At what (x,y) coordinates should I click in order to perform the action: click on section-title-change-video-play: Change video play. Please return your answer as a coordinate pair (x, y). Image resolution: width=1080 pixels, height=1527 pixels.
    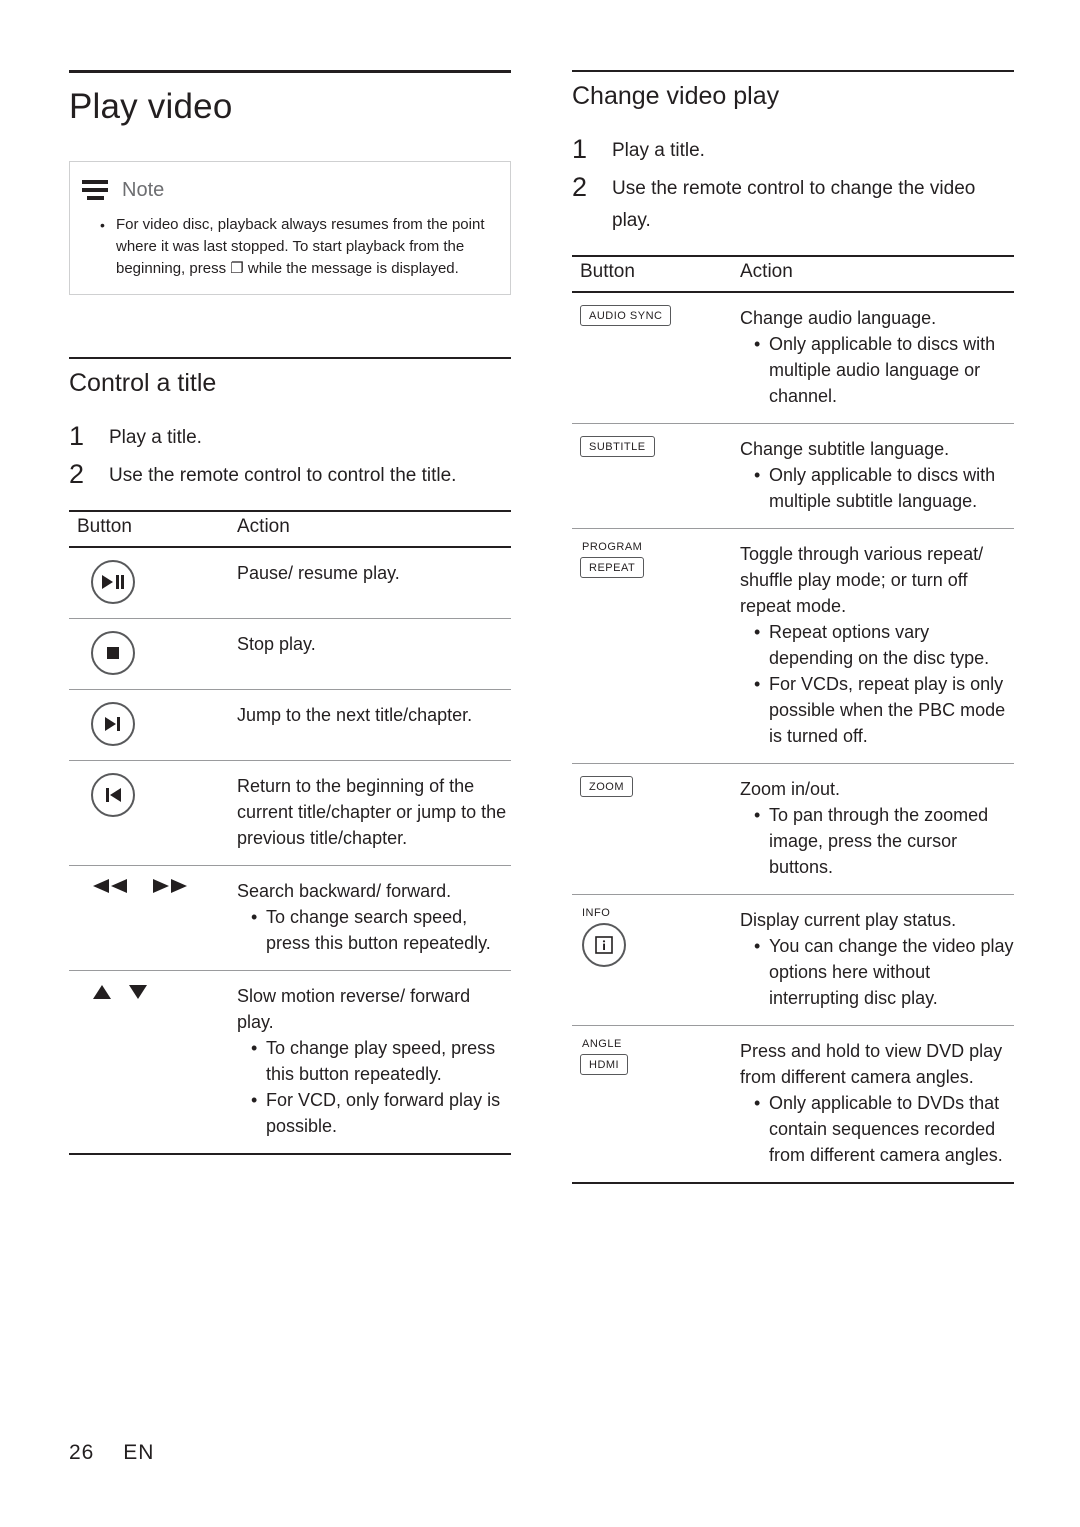
    Looking at the image, I should click on (676, 96).